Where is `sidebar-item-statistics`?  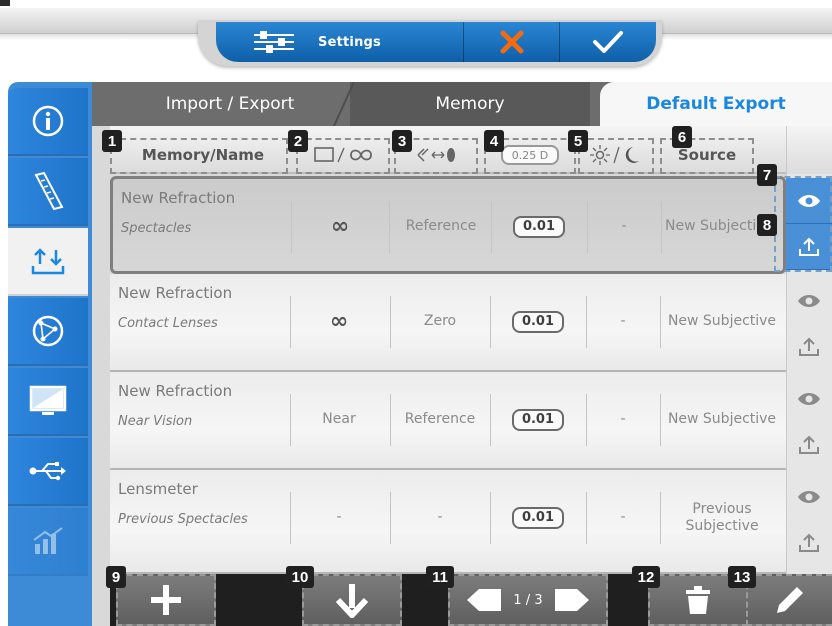 sidebar-item-statistics is located at coordinates (48, 542).